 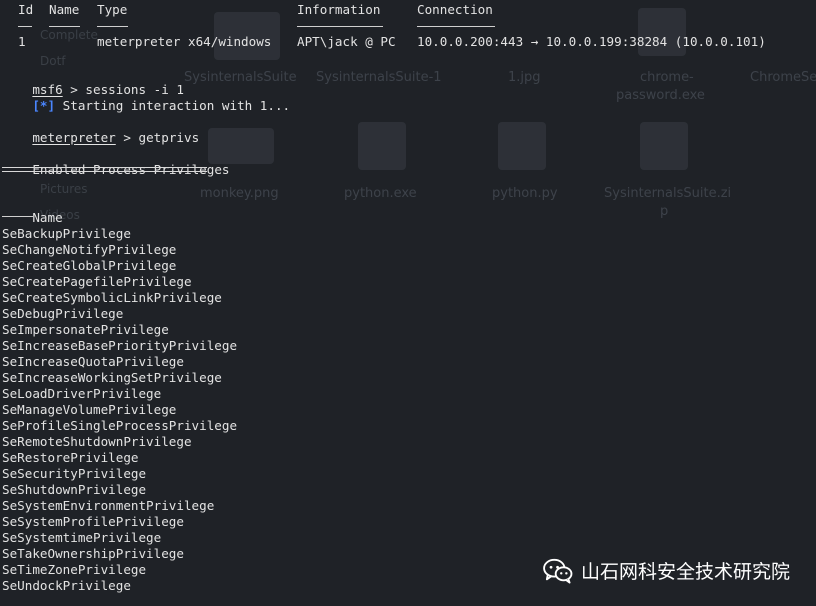 What do you see at coordinates (120, 425) in the screenshot?
I see `privilege-item: SeProfileSingleProcessPrivilege` at bounding box center [120, 425].